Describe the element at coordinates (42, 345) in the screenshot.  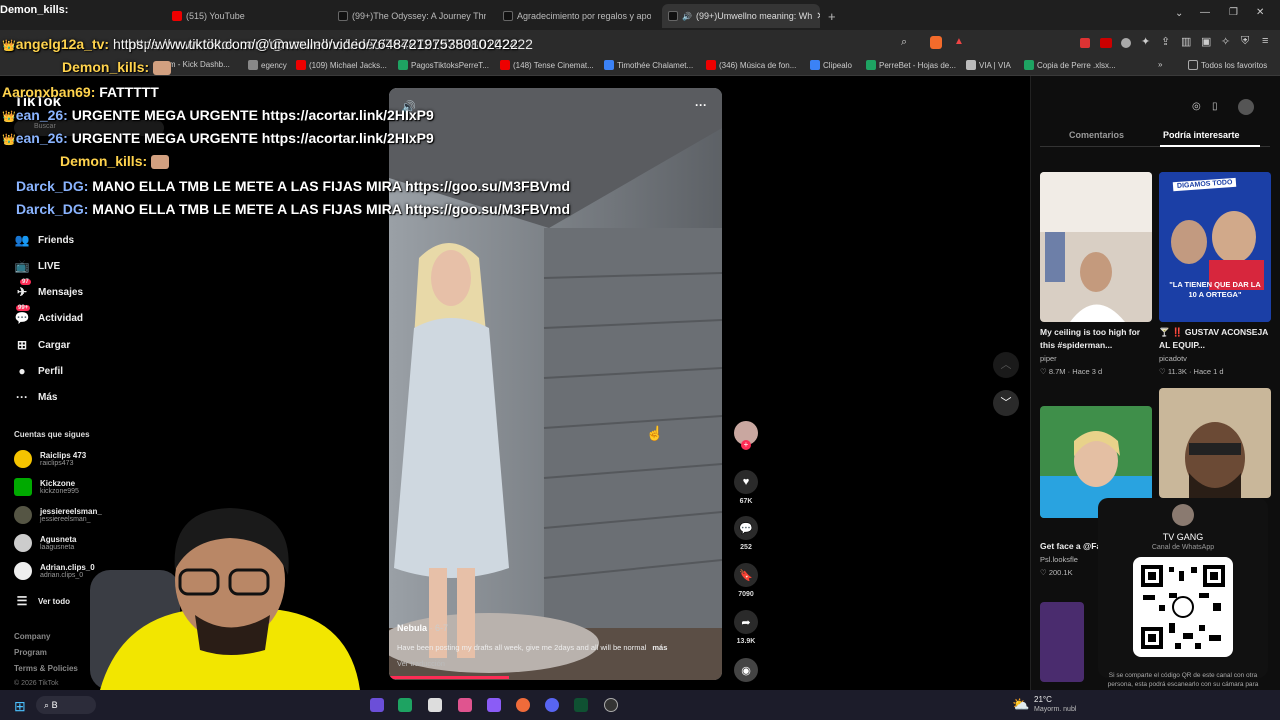
I see `nav-upload: ⊞ Cargar` at that location.